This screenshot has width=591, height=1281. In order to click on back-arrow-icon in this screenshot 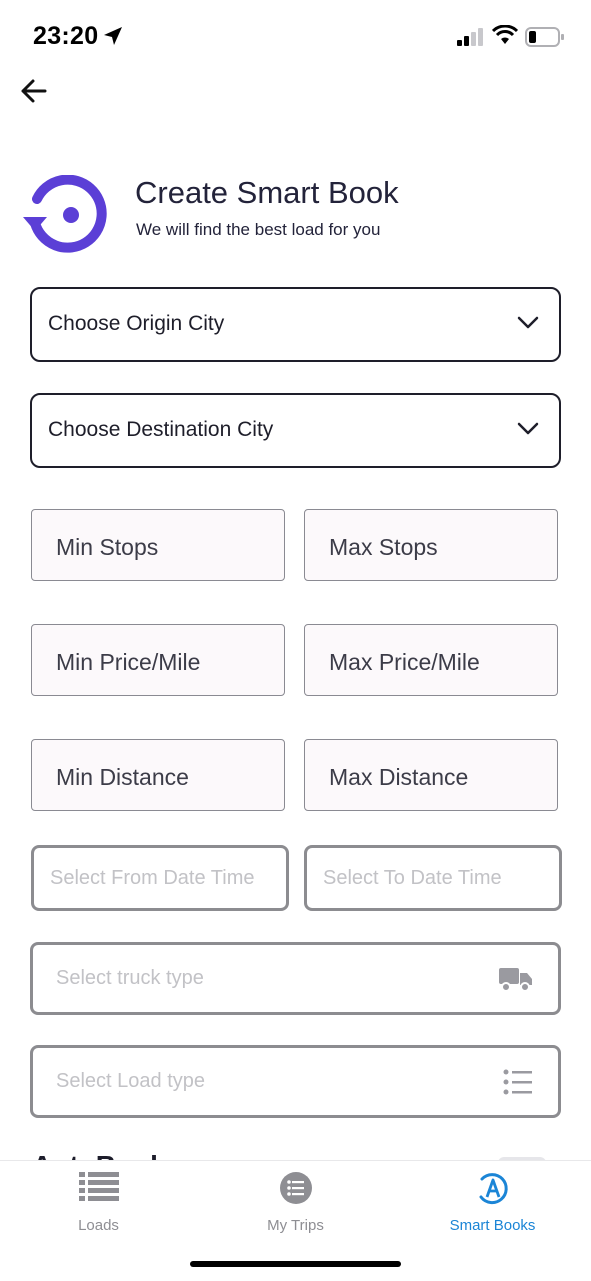, I will do `click(34, 91)`.